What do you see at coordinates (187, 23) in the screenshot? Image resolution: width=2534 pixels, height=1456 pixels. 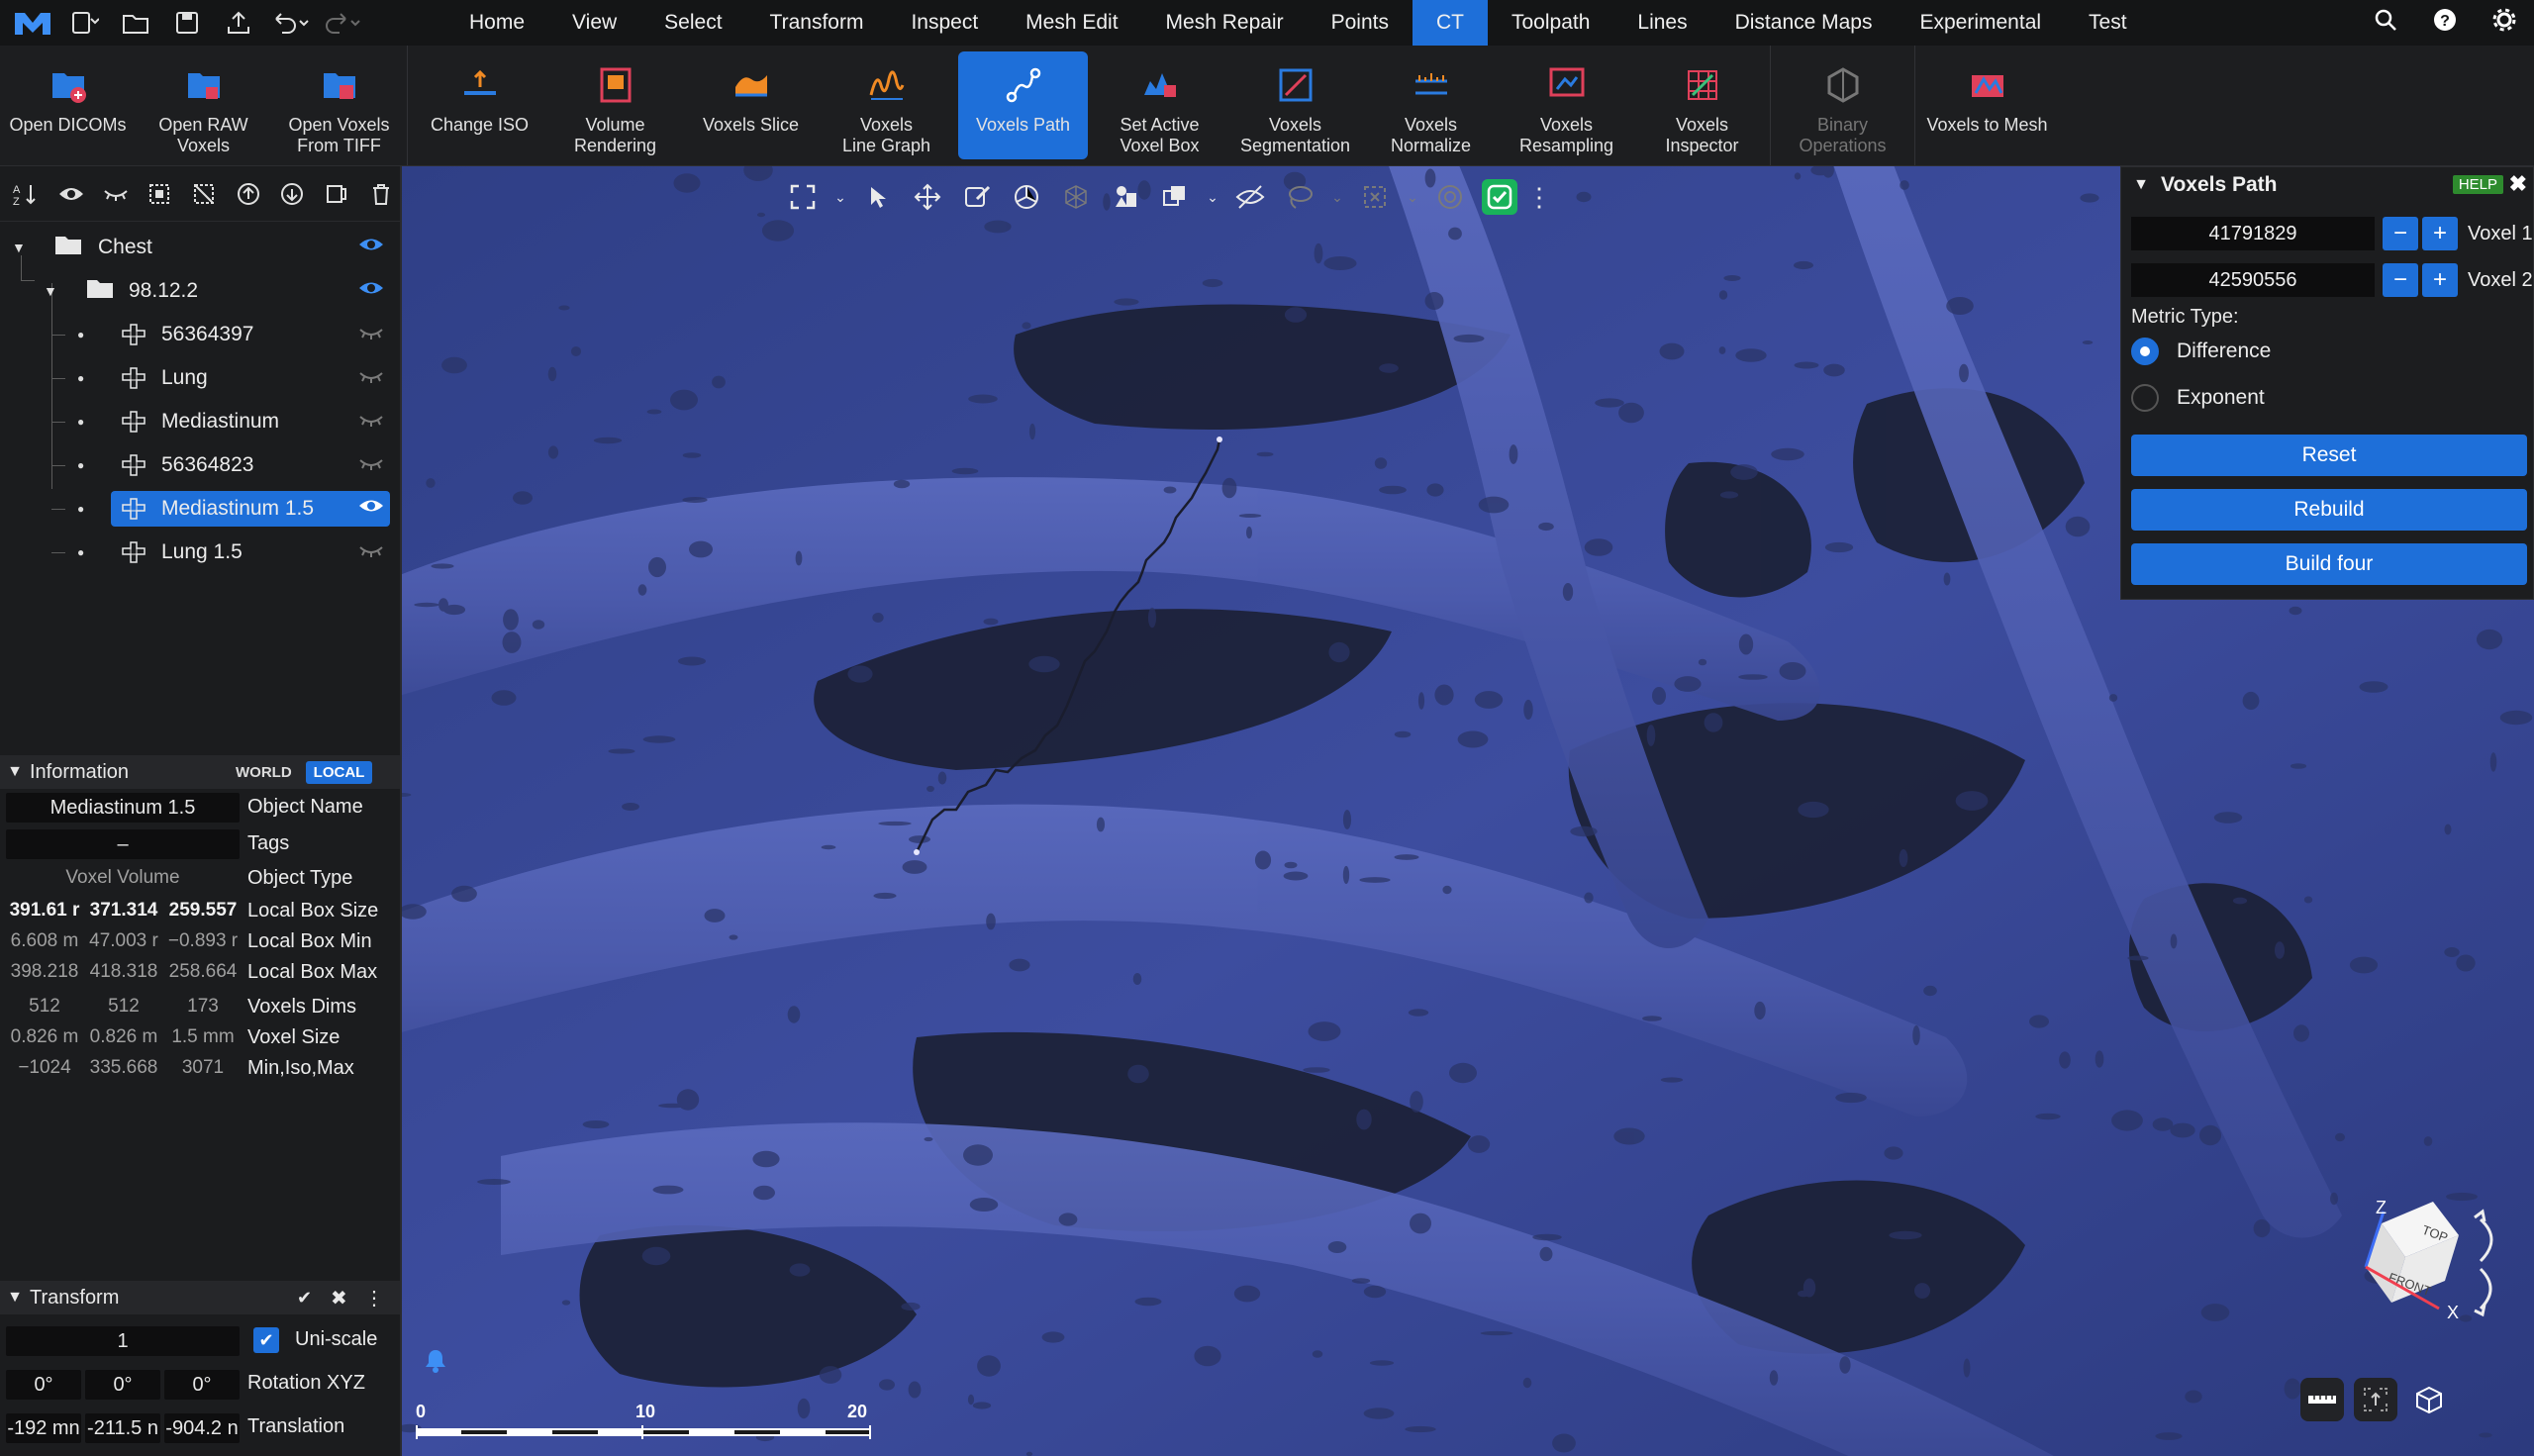 I see `save-icon` at bounding box center [187, 23].